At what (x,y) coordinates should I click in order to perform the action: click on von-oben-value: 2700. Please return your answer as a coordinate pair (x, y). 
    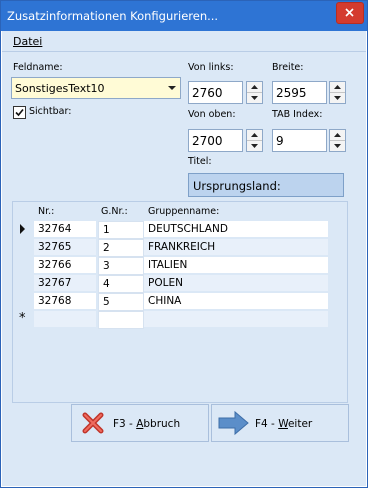
    Looking at the image, I should click on (207, 141).